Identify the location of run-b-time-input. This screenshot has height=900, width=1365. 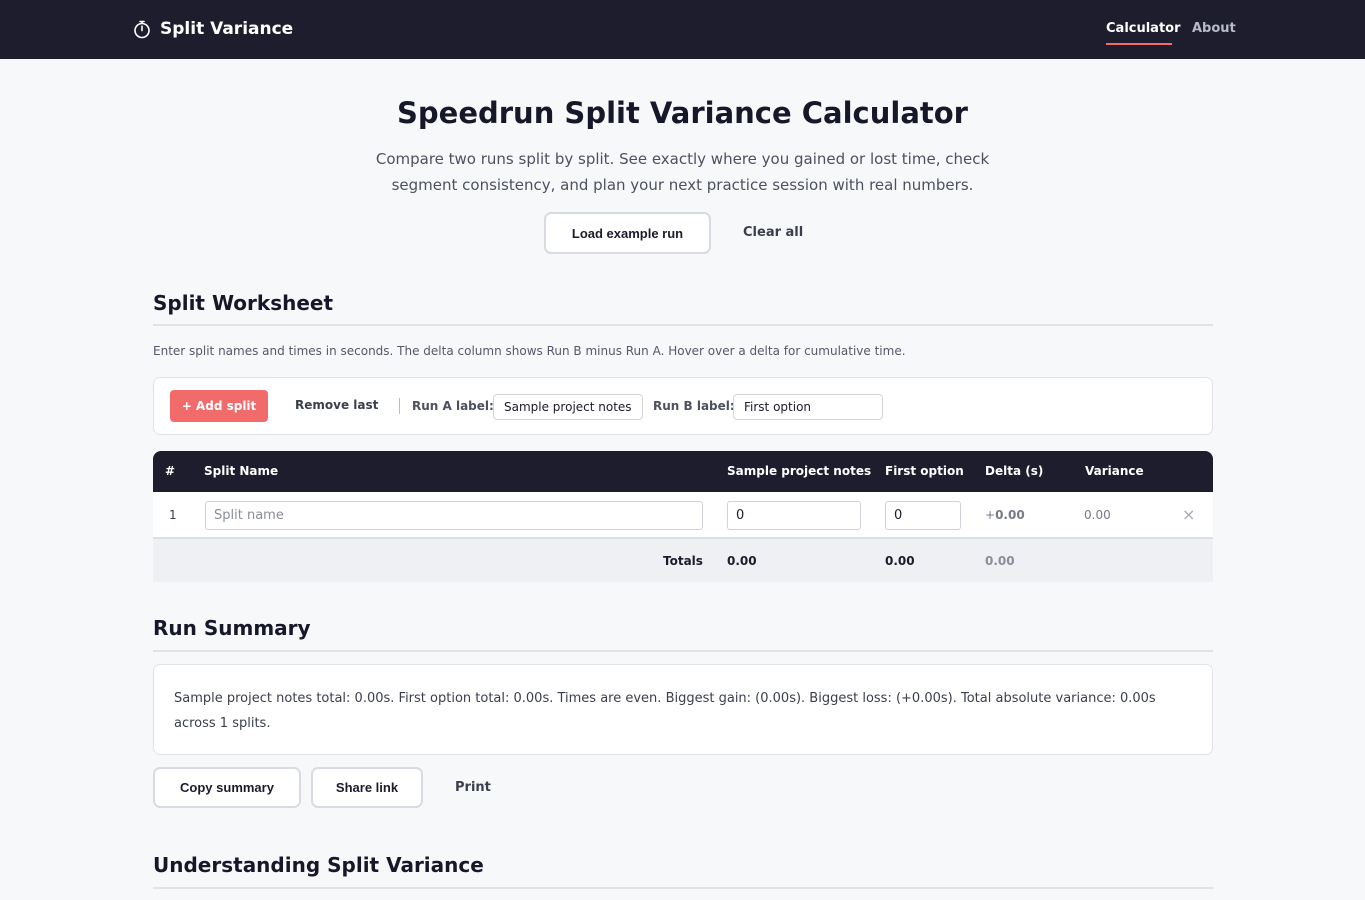
(923, 515).